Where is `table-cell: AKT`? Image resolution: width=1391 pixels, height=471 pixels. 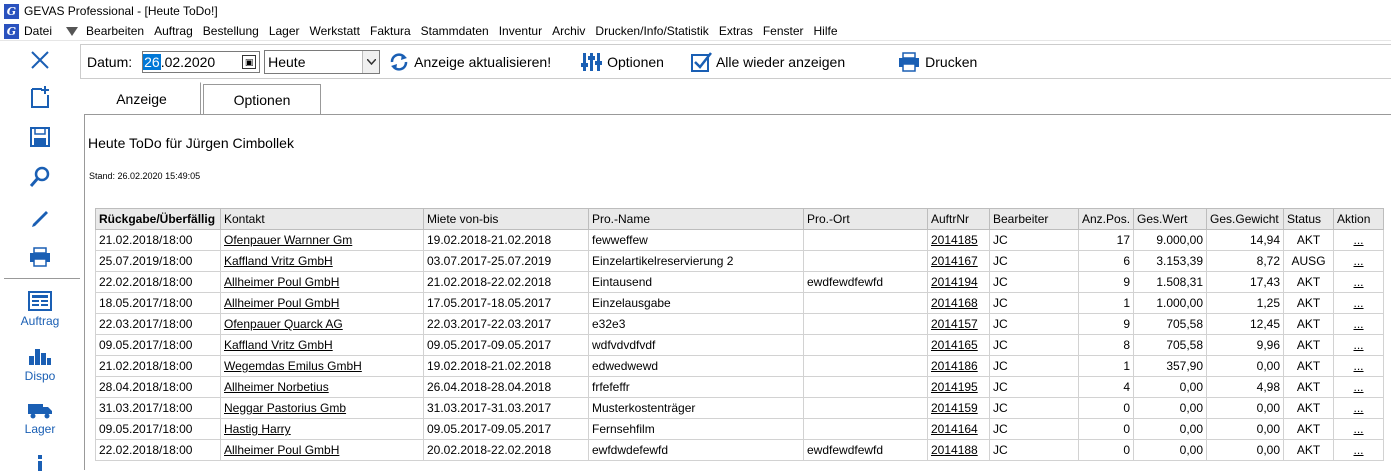 table-cell: AKT is located at coordinates (1309, 282).